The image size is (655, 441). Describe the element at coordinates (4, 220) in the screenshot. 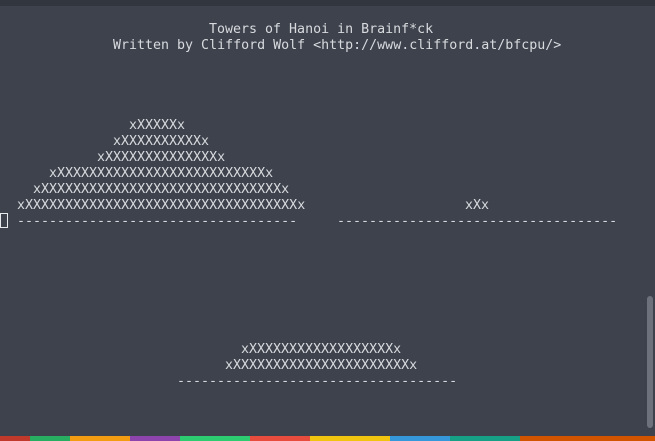

I see `terminal-cursor` at that location.